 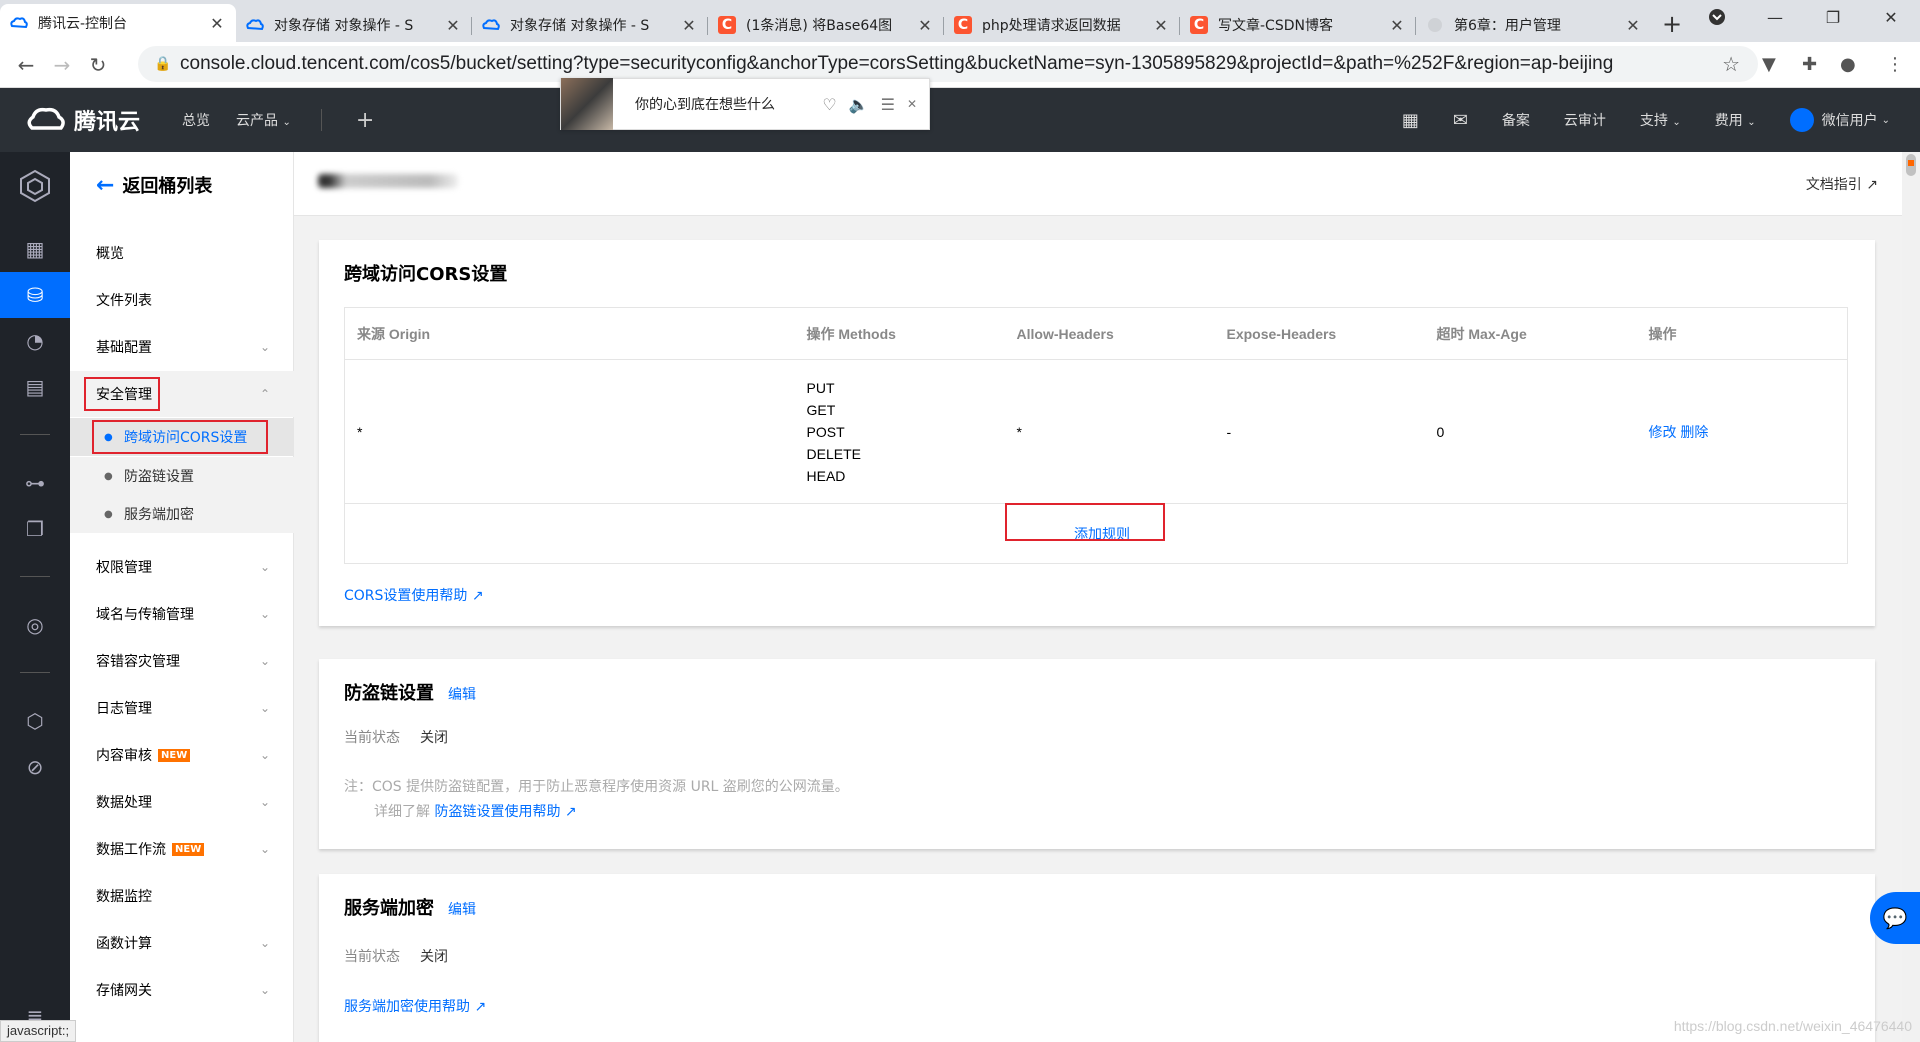 What do you see at coordinates (118, 23) in the screenshot?
I see `browser-tab-1: 腾讯云-控制台 ✕` at bounding box center [118, 23].